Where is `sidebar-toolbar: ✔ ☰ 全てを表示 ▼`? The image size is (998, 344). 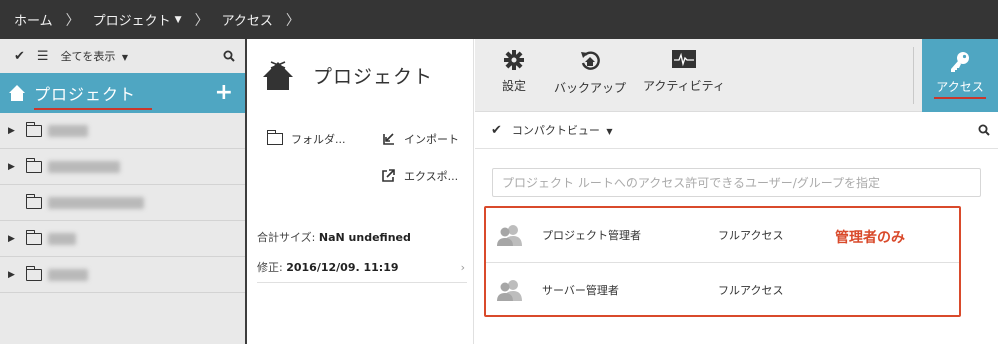 sidebar-toolbar: ✔ ☰ 全てを表示 ▼ is located at coordinates (122, 56).